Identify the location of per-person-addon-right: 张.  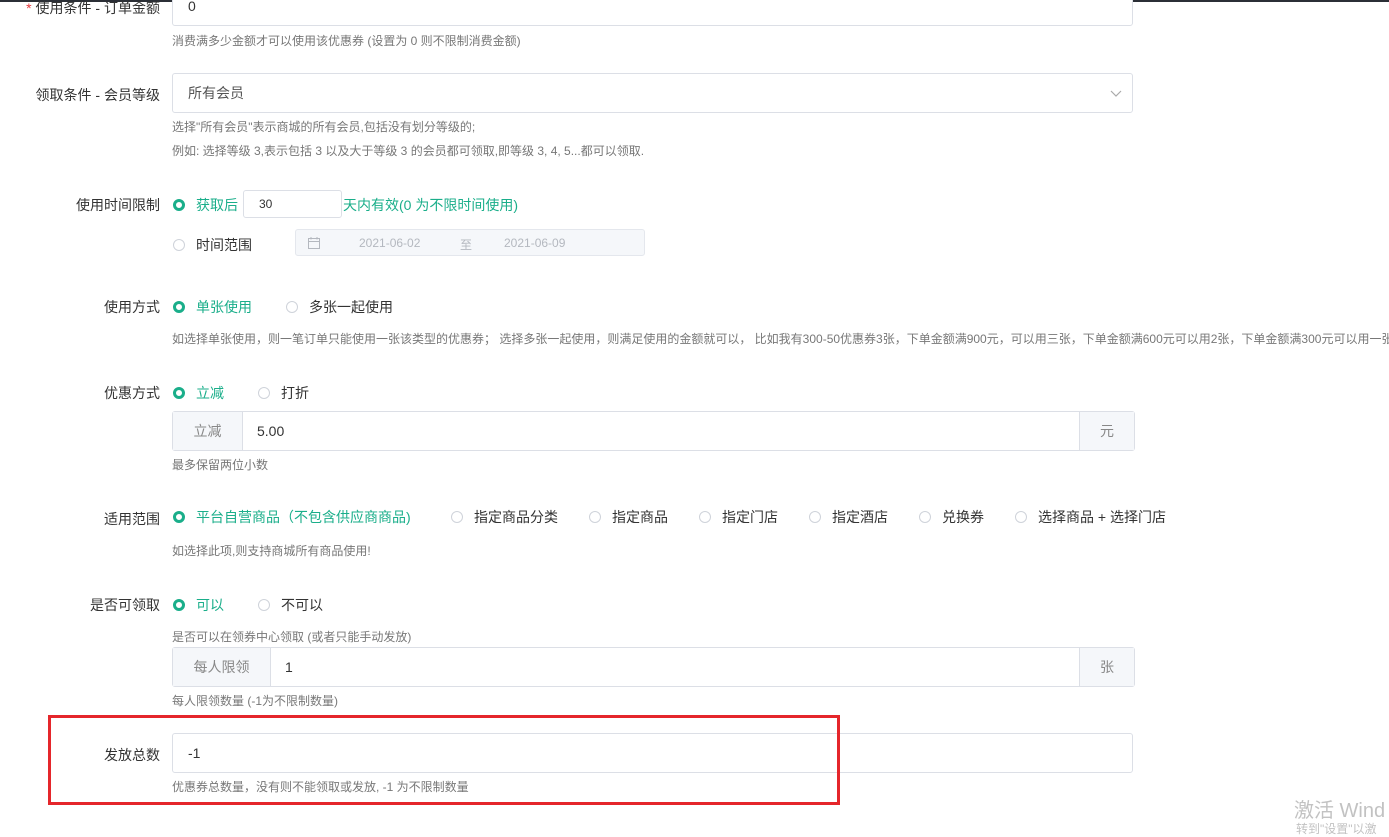
(1106, 667).